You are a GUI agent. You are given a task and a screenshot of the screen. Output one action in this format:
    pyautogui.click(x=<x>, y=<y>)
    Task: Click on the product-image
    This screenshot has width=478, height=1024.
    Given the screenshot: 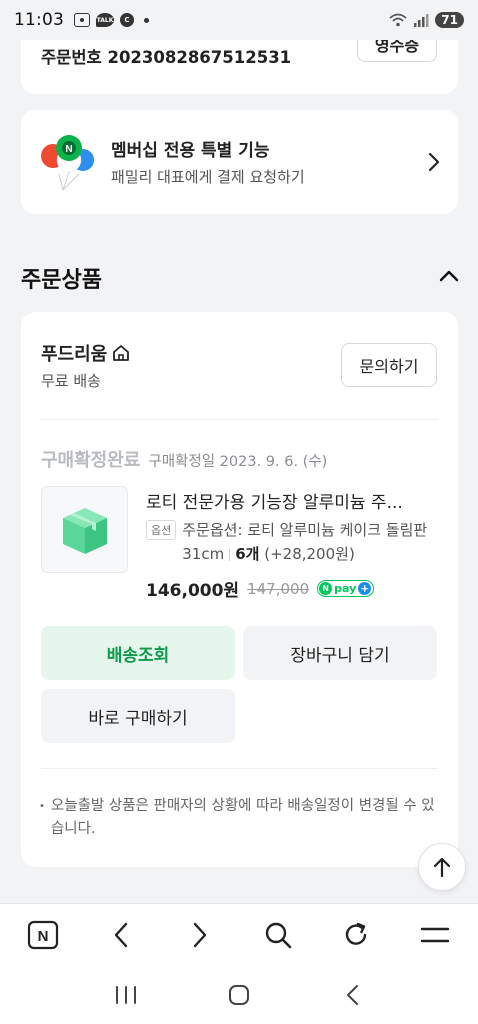 What is the action you would take?
    pyautogui.click(x=84, y=529)
    